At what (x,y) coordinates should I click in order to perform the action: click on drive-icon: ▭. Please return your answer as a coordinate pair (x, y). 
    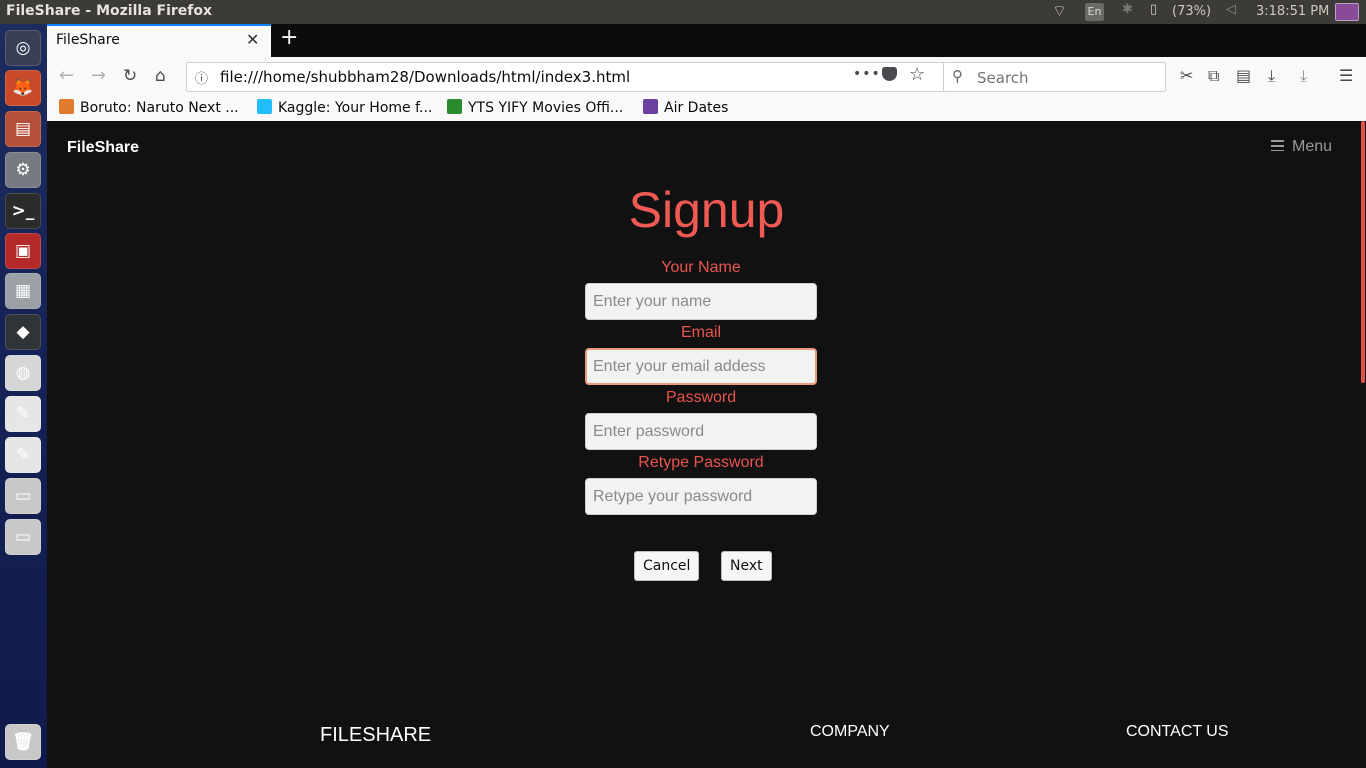
    Looking at the image, I should click on (23, 496).